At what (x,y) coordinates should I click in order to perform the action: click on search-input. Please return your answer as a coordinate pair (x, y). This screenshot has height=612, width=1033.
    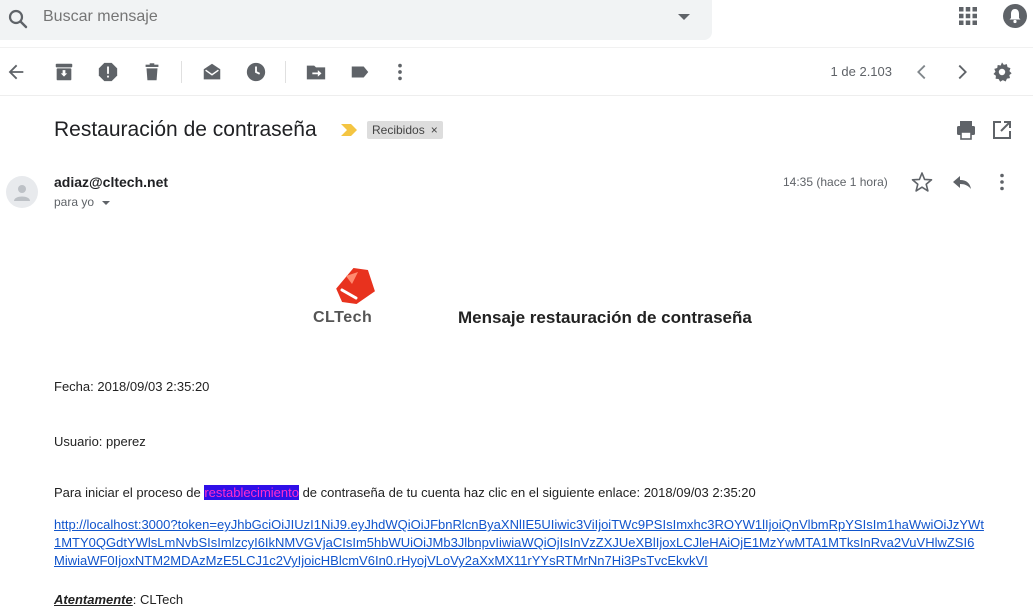
    Looking at the image, I should click on (343, 17).